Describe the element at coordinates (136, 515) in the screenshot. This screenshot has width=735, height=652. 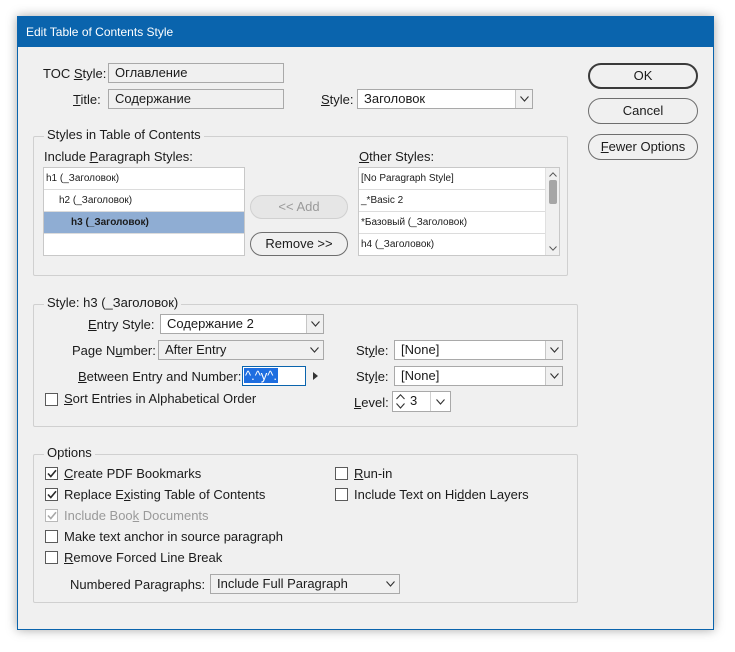
I see `include-book-documents-label: Include Book Documents` at that location.